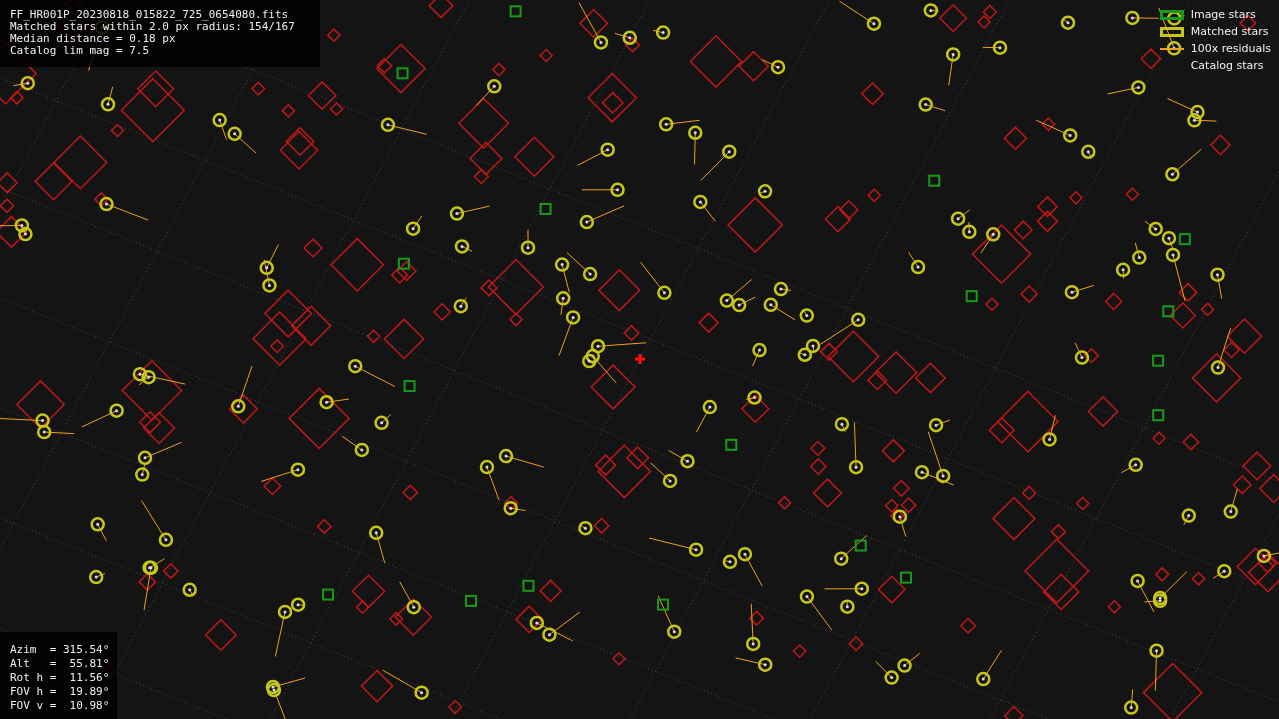 The image size is (1279, 719). What do you see at coordinates (60, 706) in the screenshot?
I see `pointing-text: FOV v = 10.98°` at bounding box center [60, 706].